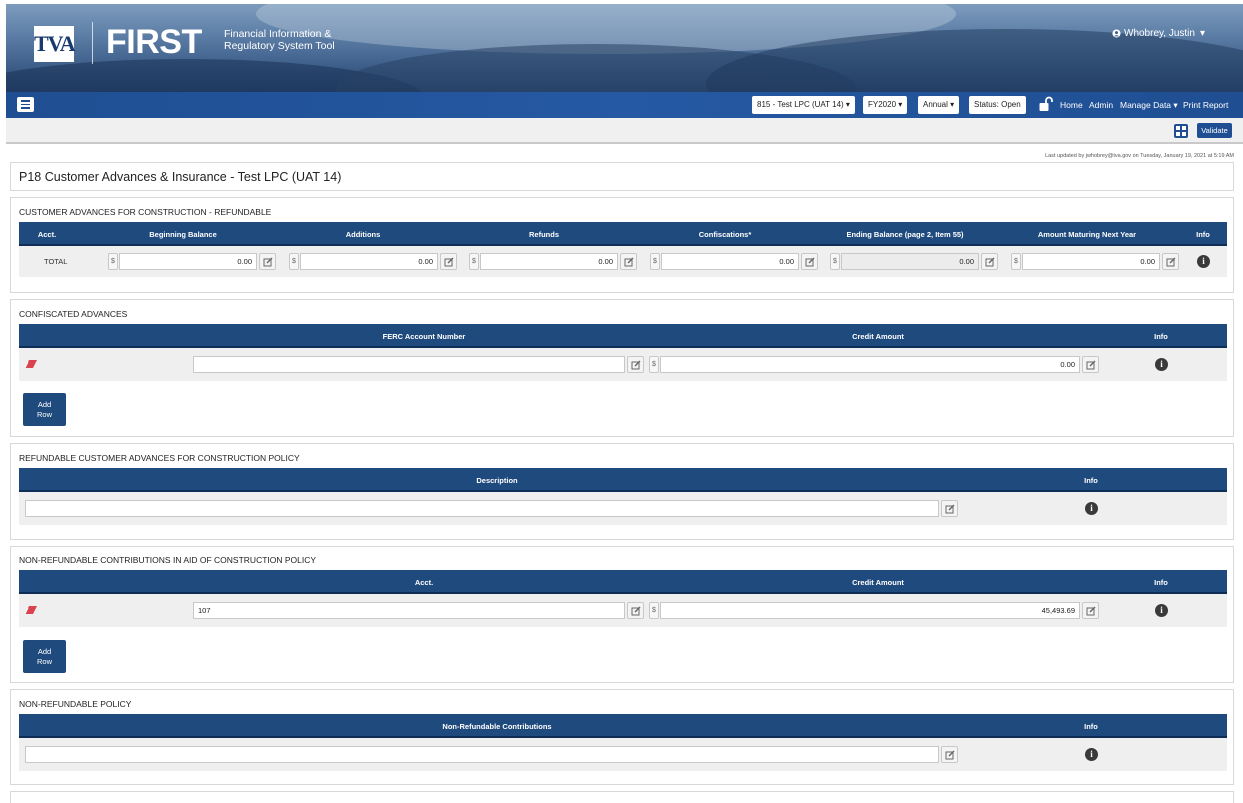 Image resolution: width=1243 pixels, height=803 pixels. Describe the element at coordinates (905, 234) in the screenshot. I see `col-header: Ending Balance (page 2, Item 55)` at that location.